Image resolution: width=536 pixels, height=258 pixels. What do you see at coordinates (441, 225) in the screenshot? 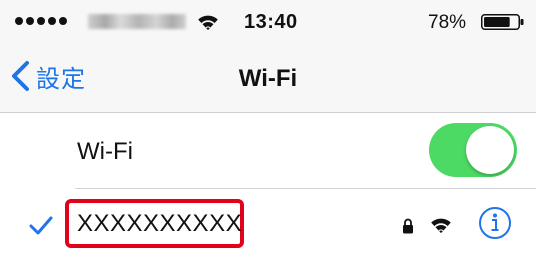
I see `wifi-strength-icon` at bounding box center [441, 225].